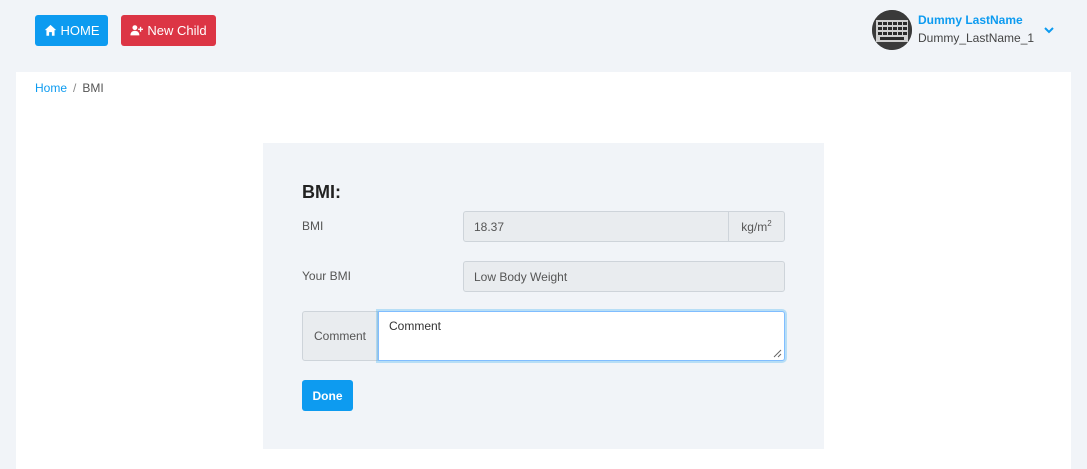  What do you see at coordinates (326, 276) in the screenshot?
I see `your-bmi-label: Your BMI` at bounding box center [326, 276].